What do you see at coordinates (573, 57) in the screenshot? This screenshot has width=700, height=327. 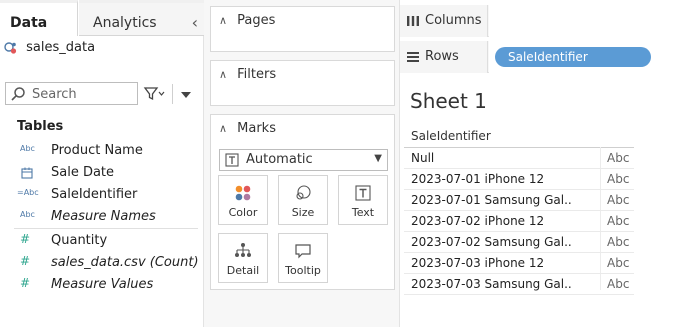 I see `saleidentifier-pill: SaleIdentifier` at bounding box center [573, 57].